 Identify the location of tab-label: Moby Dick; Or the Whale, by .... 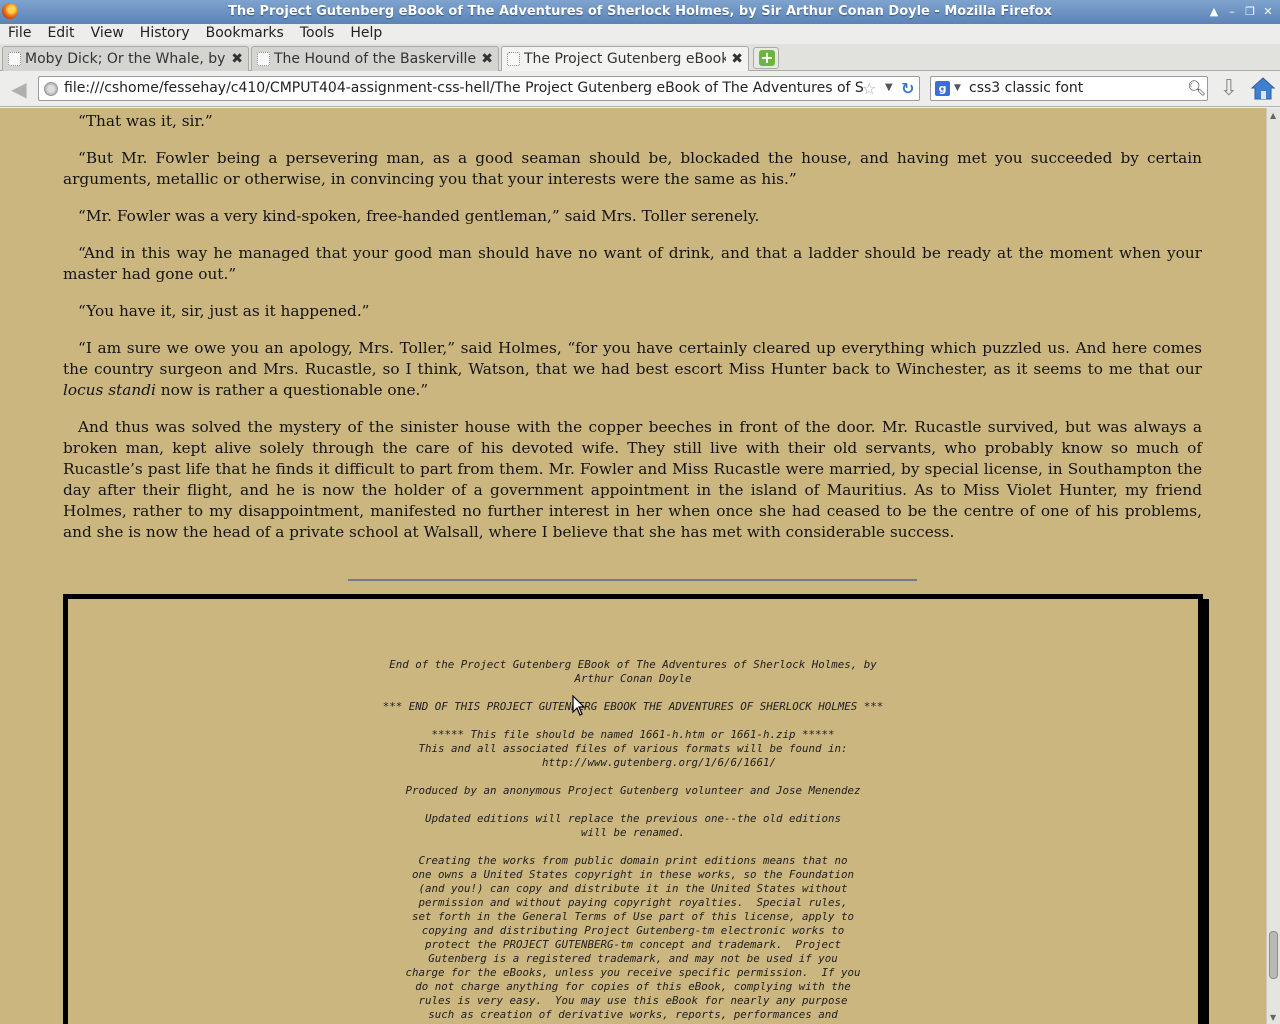
(125, 59).